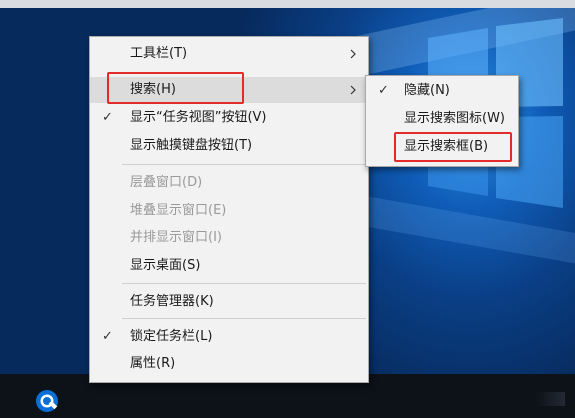  What do you see at coordinates (454, 118) in the screenshot?
I see `submenu-item-label: 显示搜索图标(W)` at bounding box center [454, 118].